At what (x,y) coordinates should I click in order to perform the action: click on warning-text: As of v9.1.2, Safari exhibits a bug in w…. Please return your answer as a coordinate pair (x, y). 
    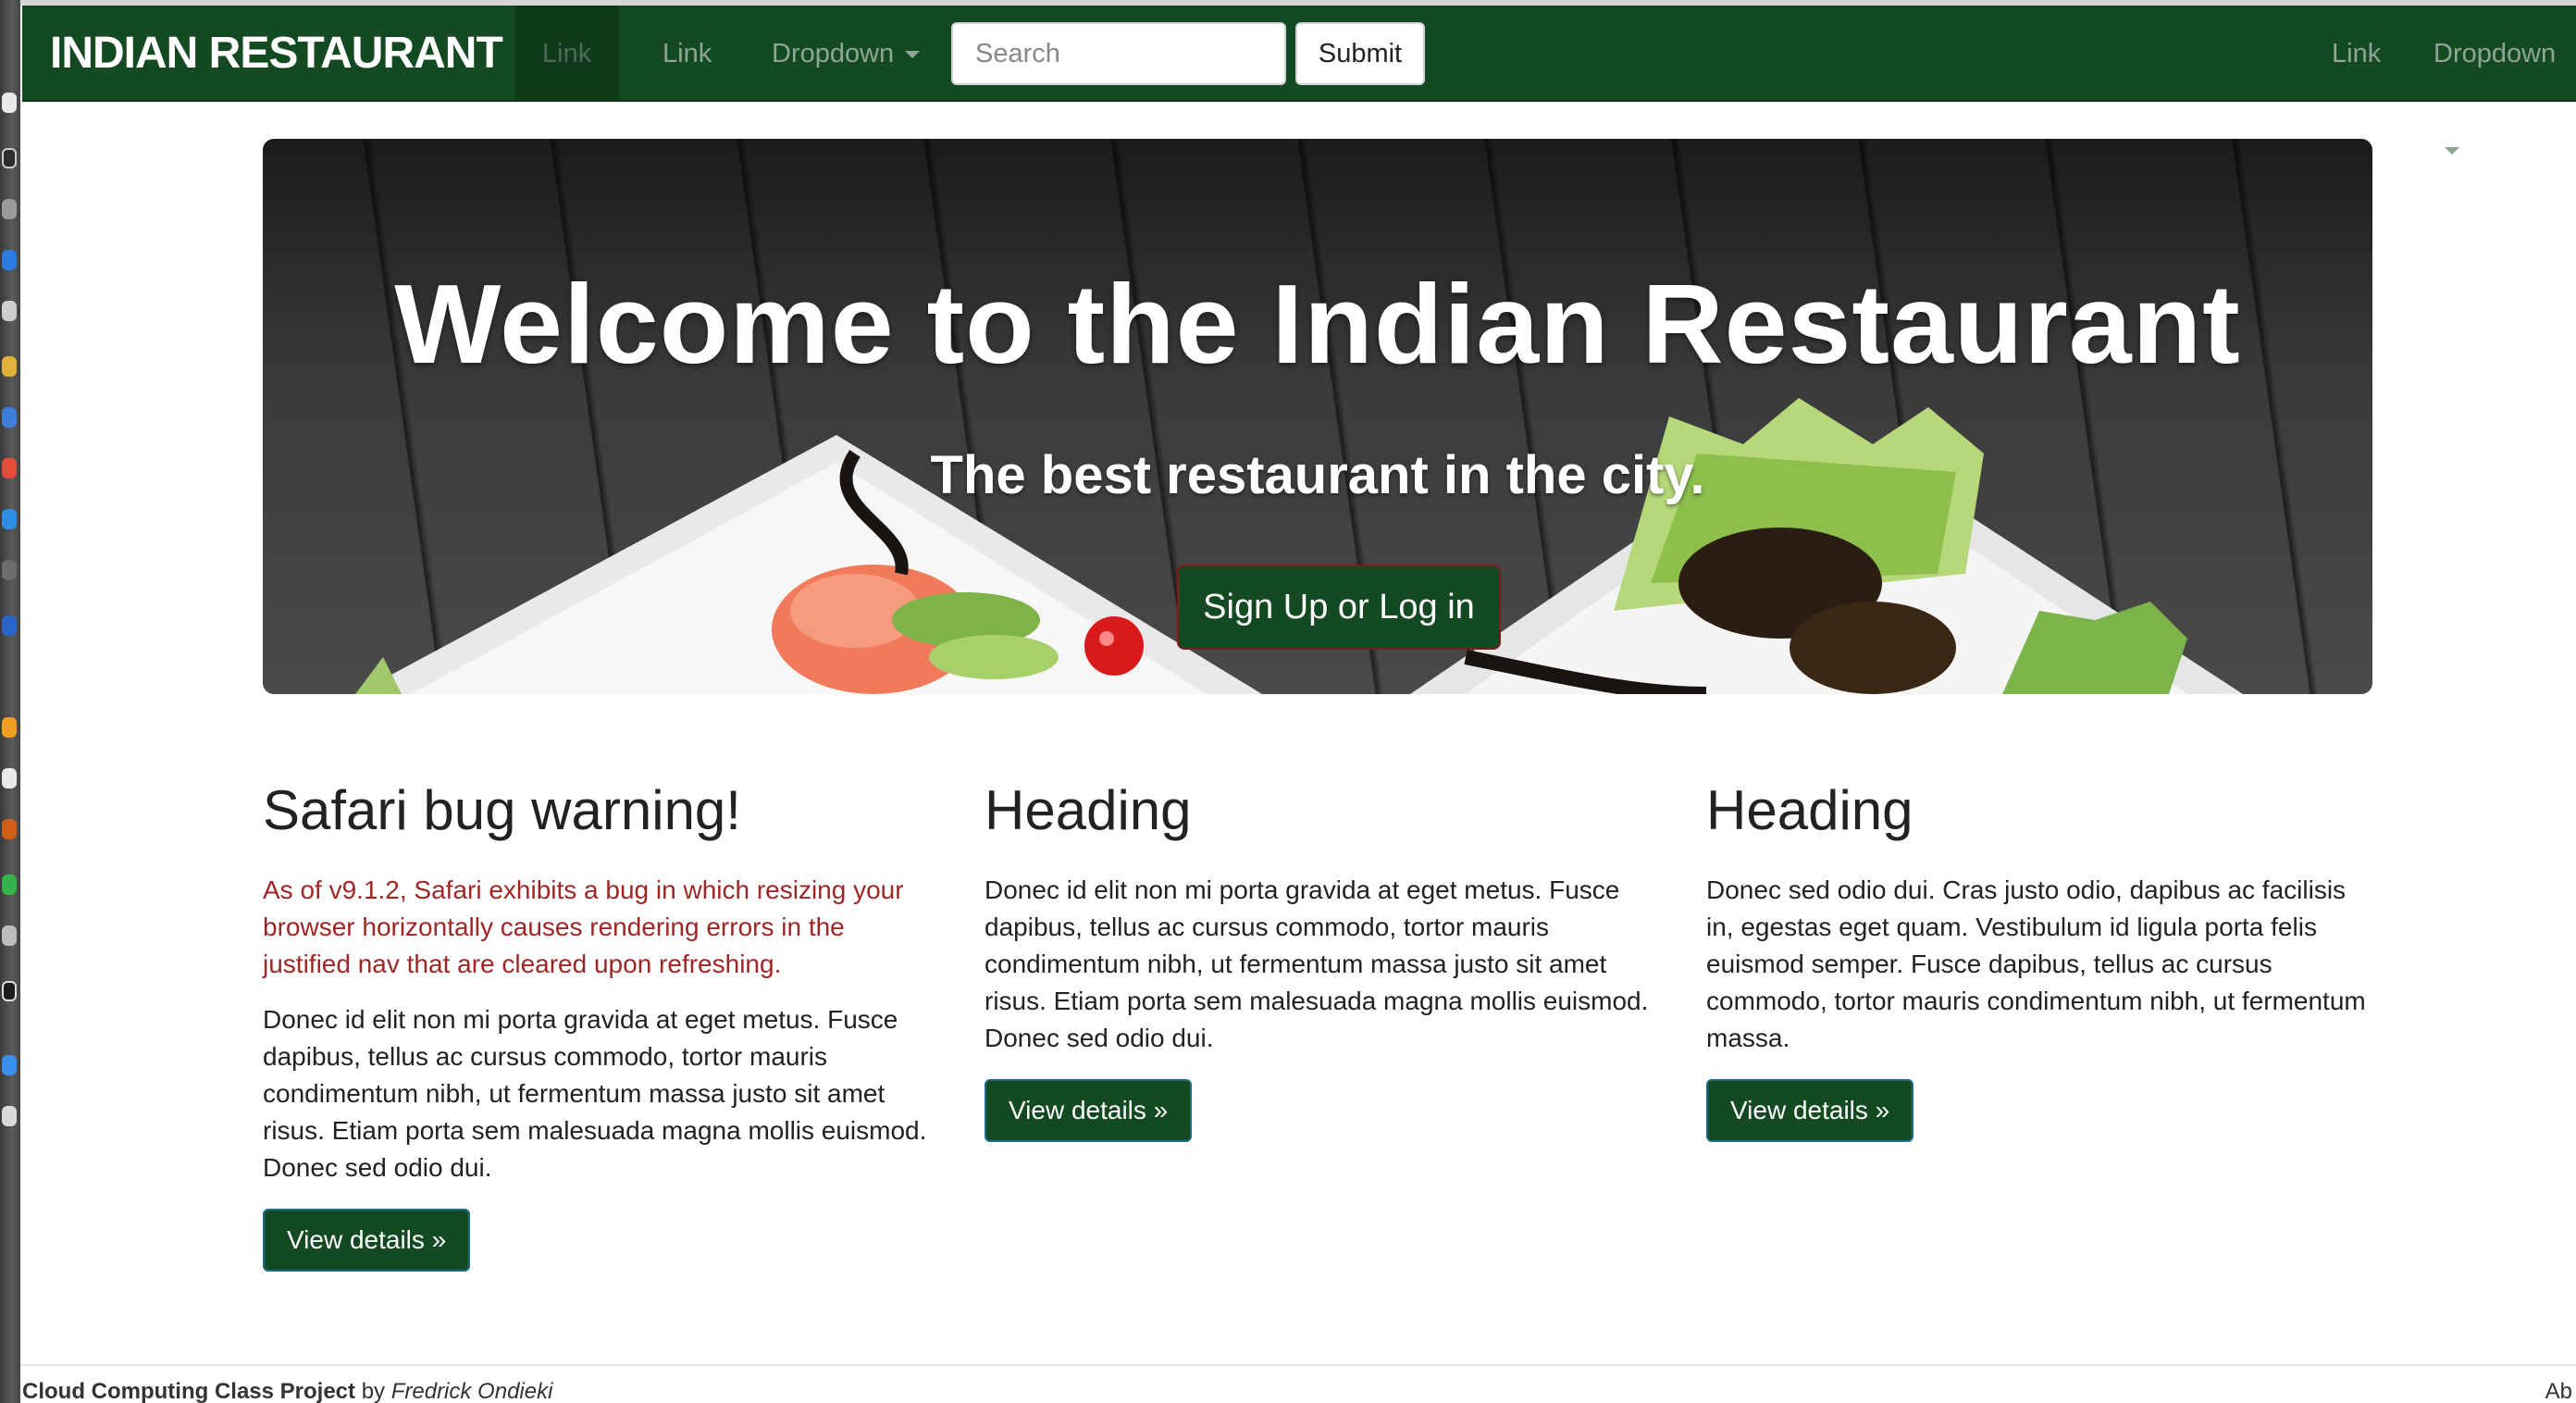
    Looking at the image, I should click on (584, 926).